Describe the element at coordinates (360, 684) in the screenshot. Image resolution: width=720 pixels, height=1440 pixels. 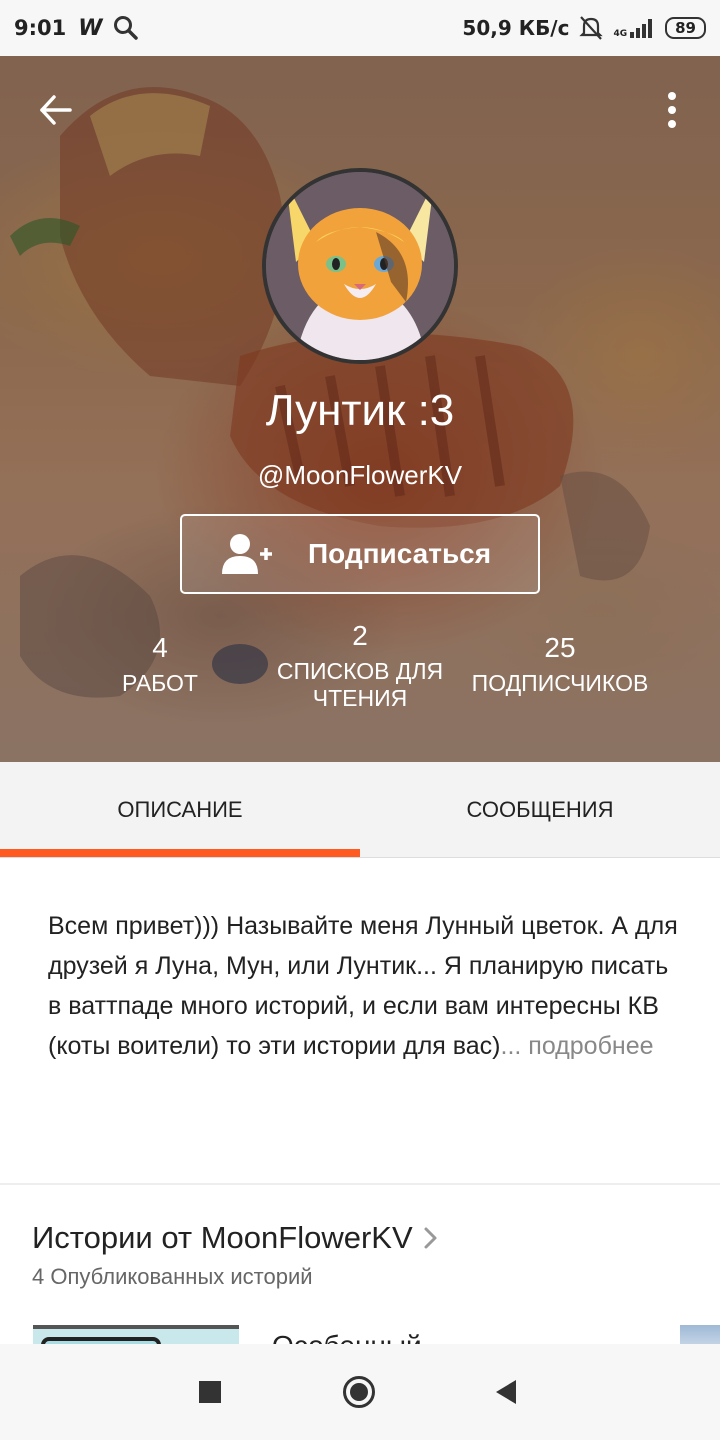
I see `stat-reading-lists-label: СПИСКОВ ДЛЯ ЧТЕНИЯ` at that location.